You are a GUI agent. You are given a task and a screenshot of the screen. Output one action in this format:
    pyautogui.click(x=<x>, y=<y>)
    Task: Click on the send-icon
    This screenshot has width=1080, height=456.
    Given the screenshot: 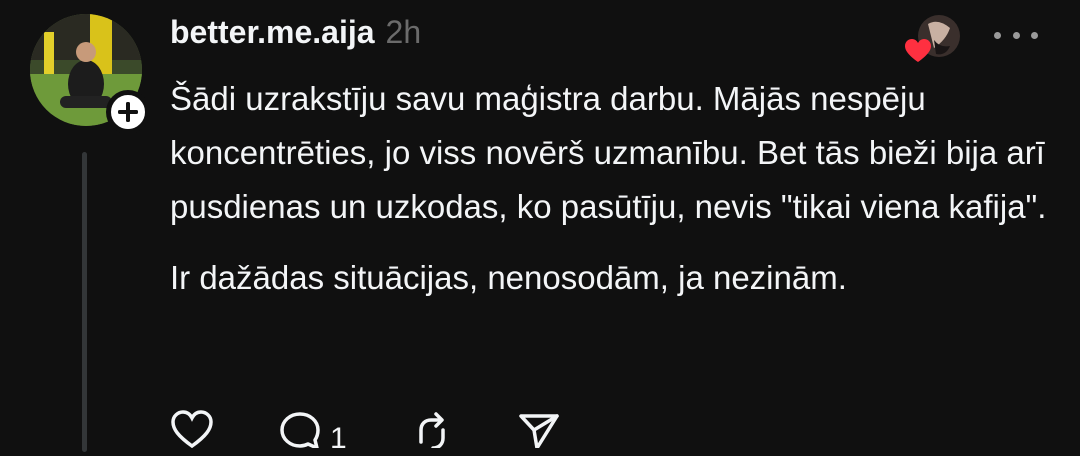 What is the action you would take?
    pyautogui.click(x=538, y=431)
    